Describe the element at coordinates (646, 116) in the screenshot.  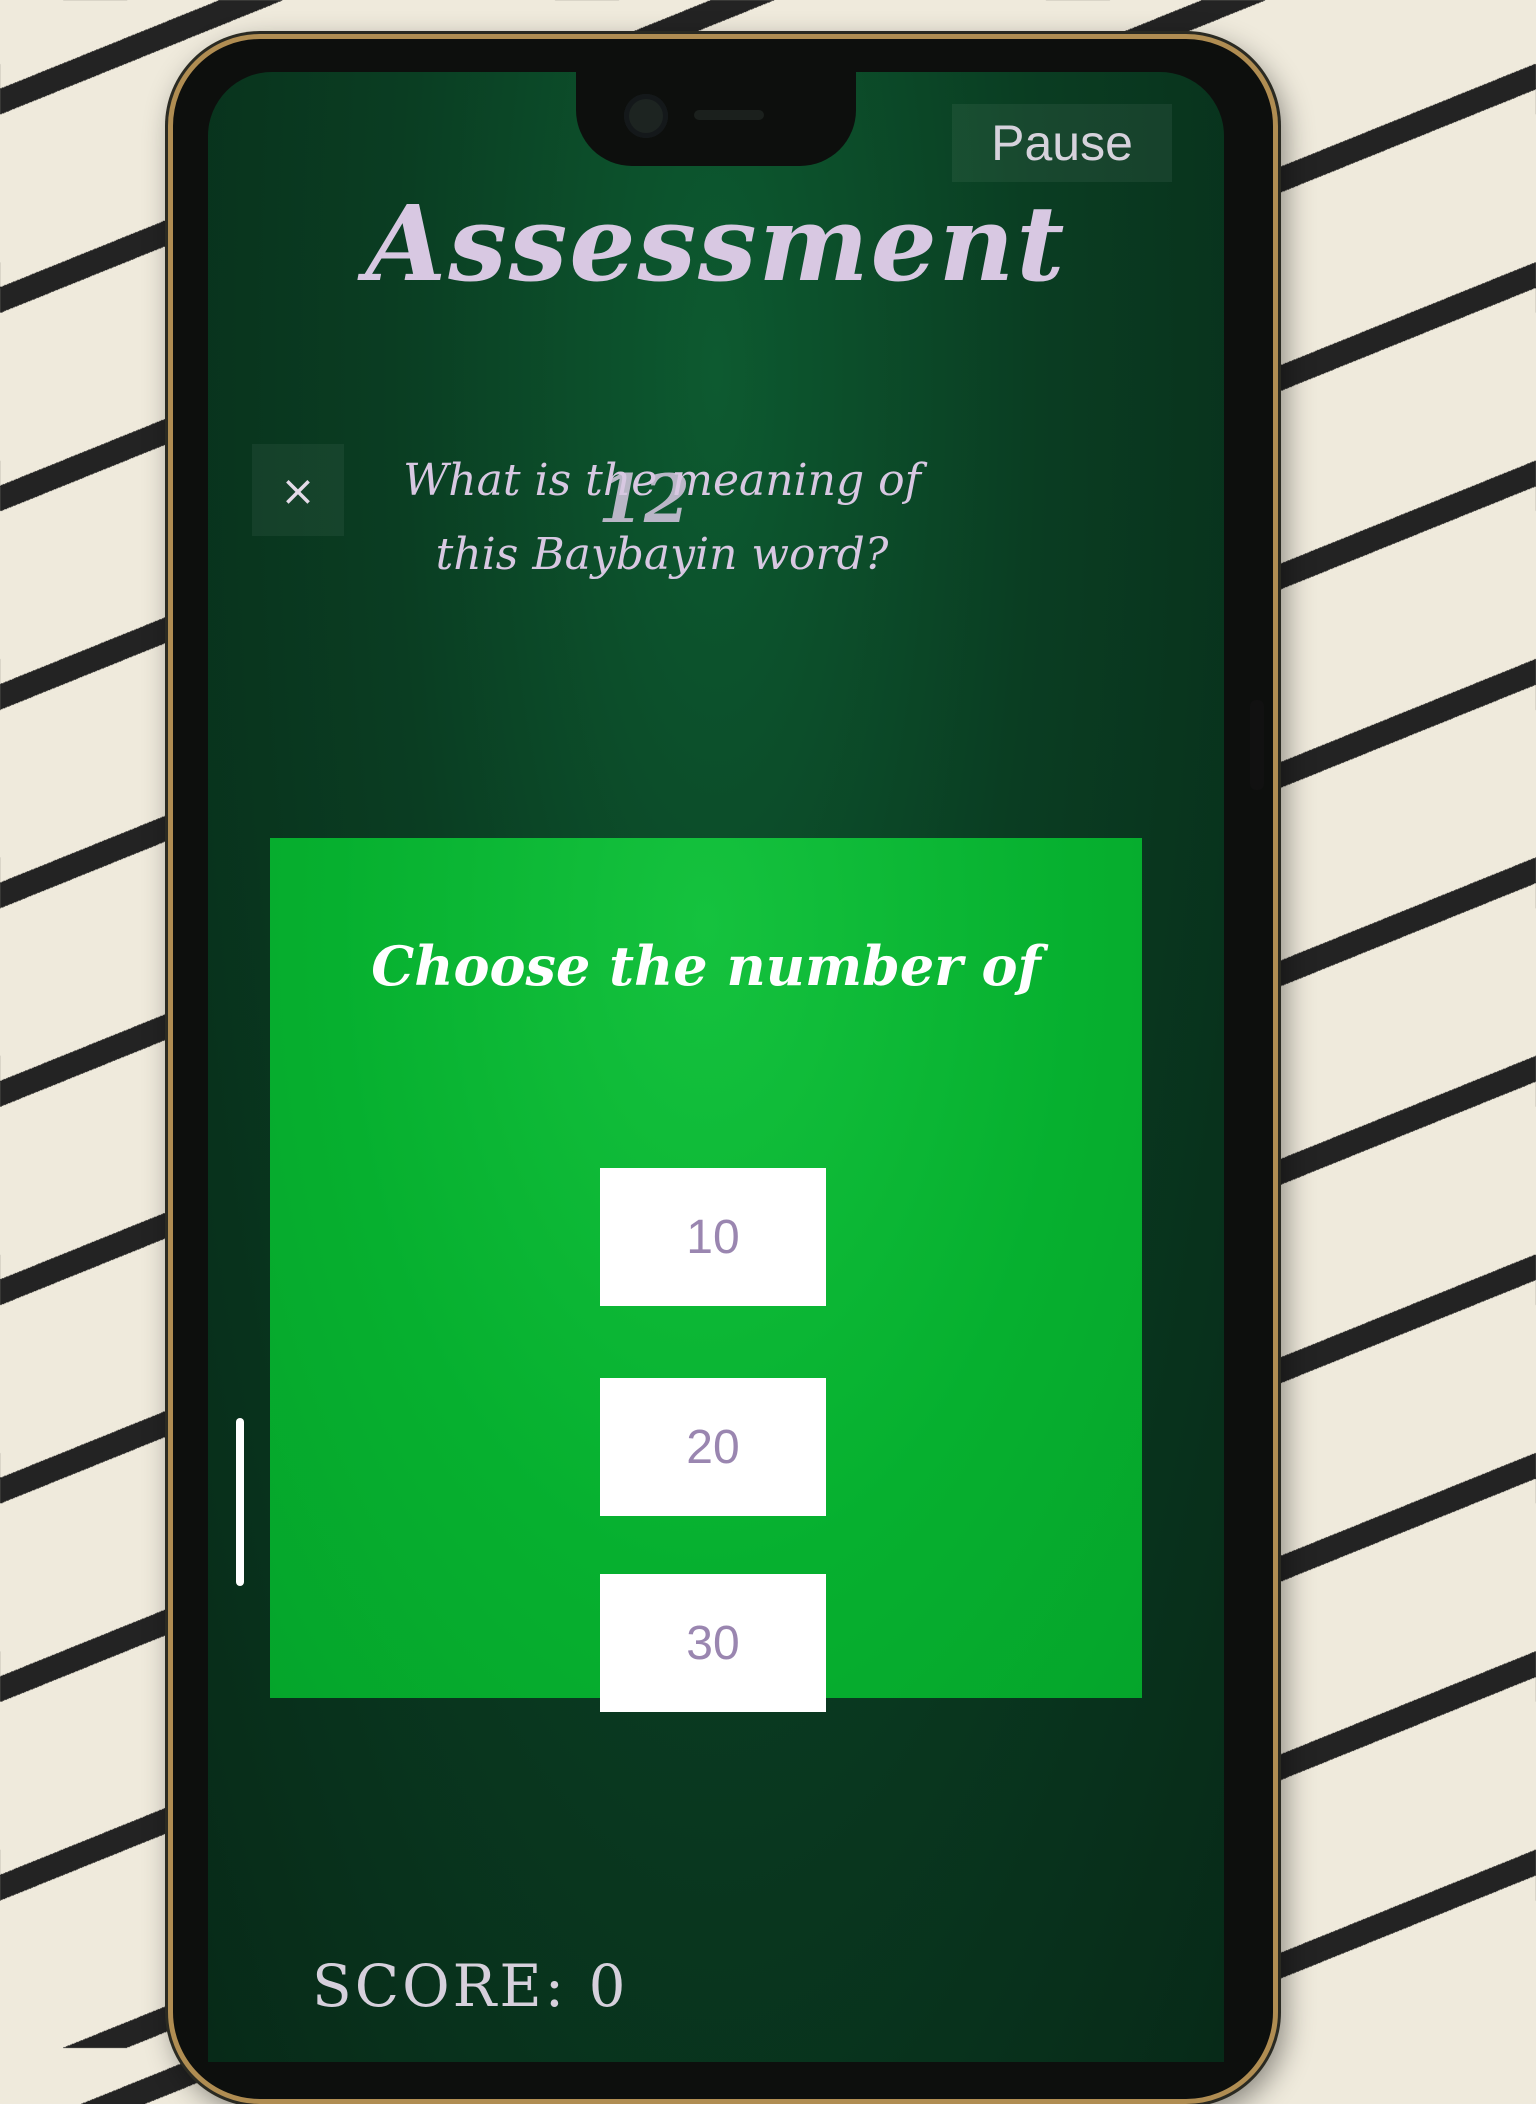
I see `front-camera-icon` at that location.